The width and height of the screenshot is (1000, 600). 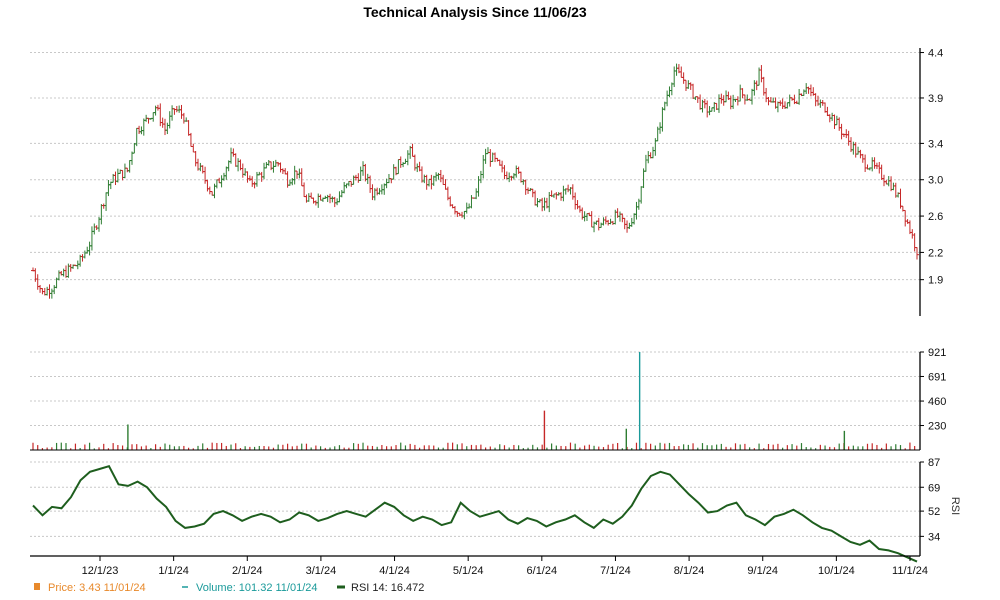 What do you see at coordinates (934, 488) in the screenshot?
I see `rsi-tick-label: 69` at bounding box center [934, 488].